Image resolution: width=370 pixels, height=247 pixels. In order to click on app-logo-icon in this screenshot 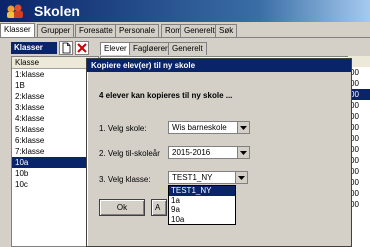, I will do `click(15, 11)`.